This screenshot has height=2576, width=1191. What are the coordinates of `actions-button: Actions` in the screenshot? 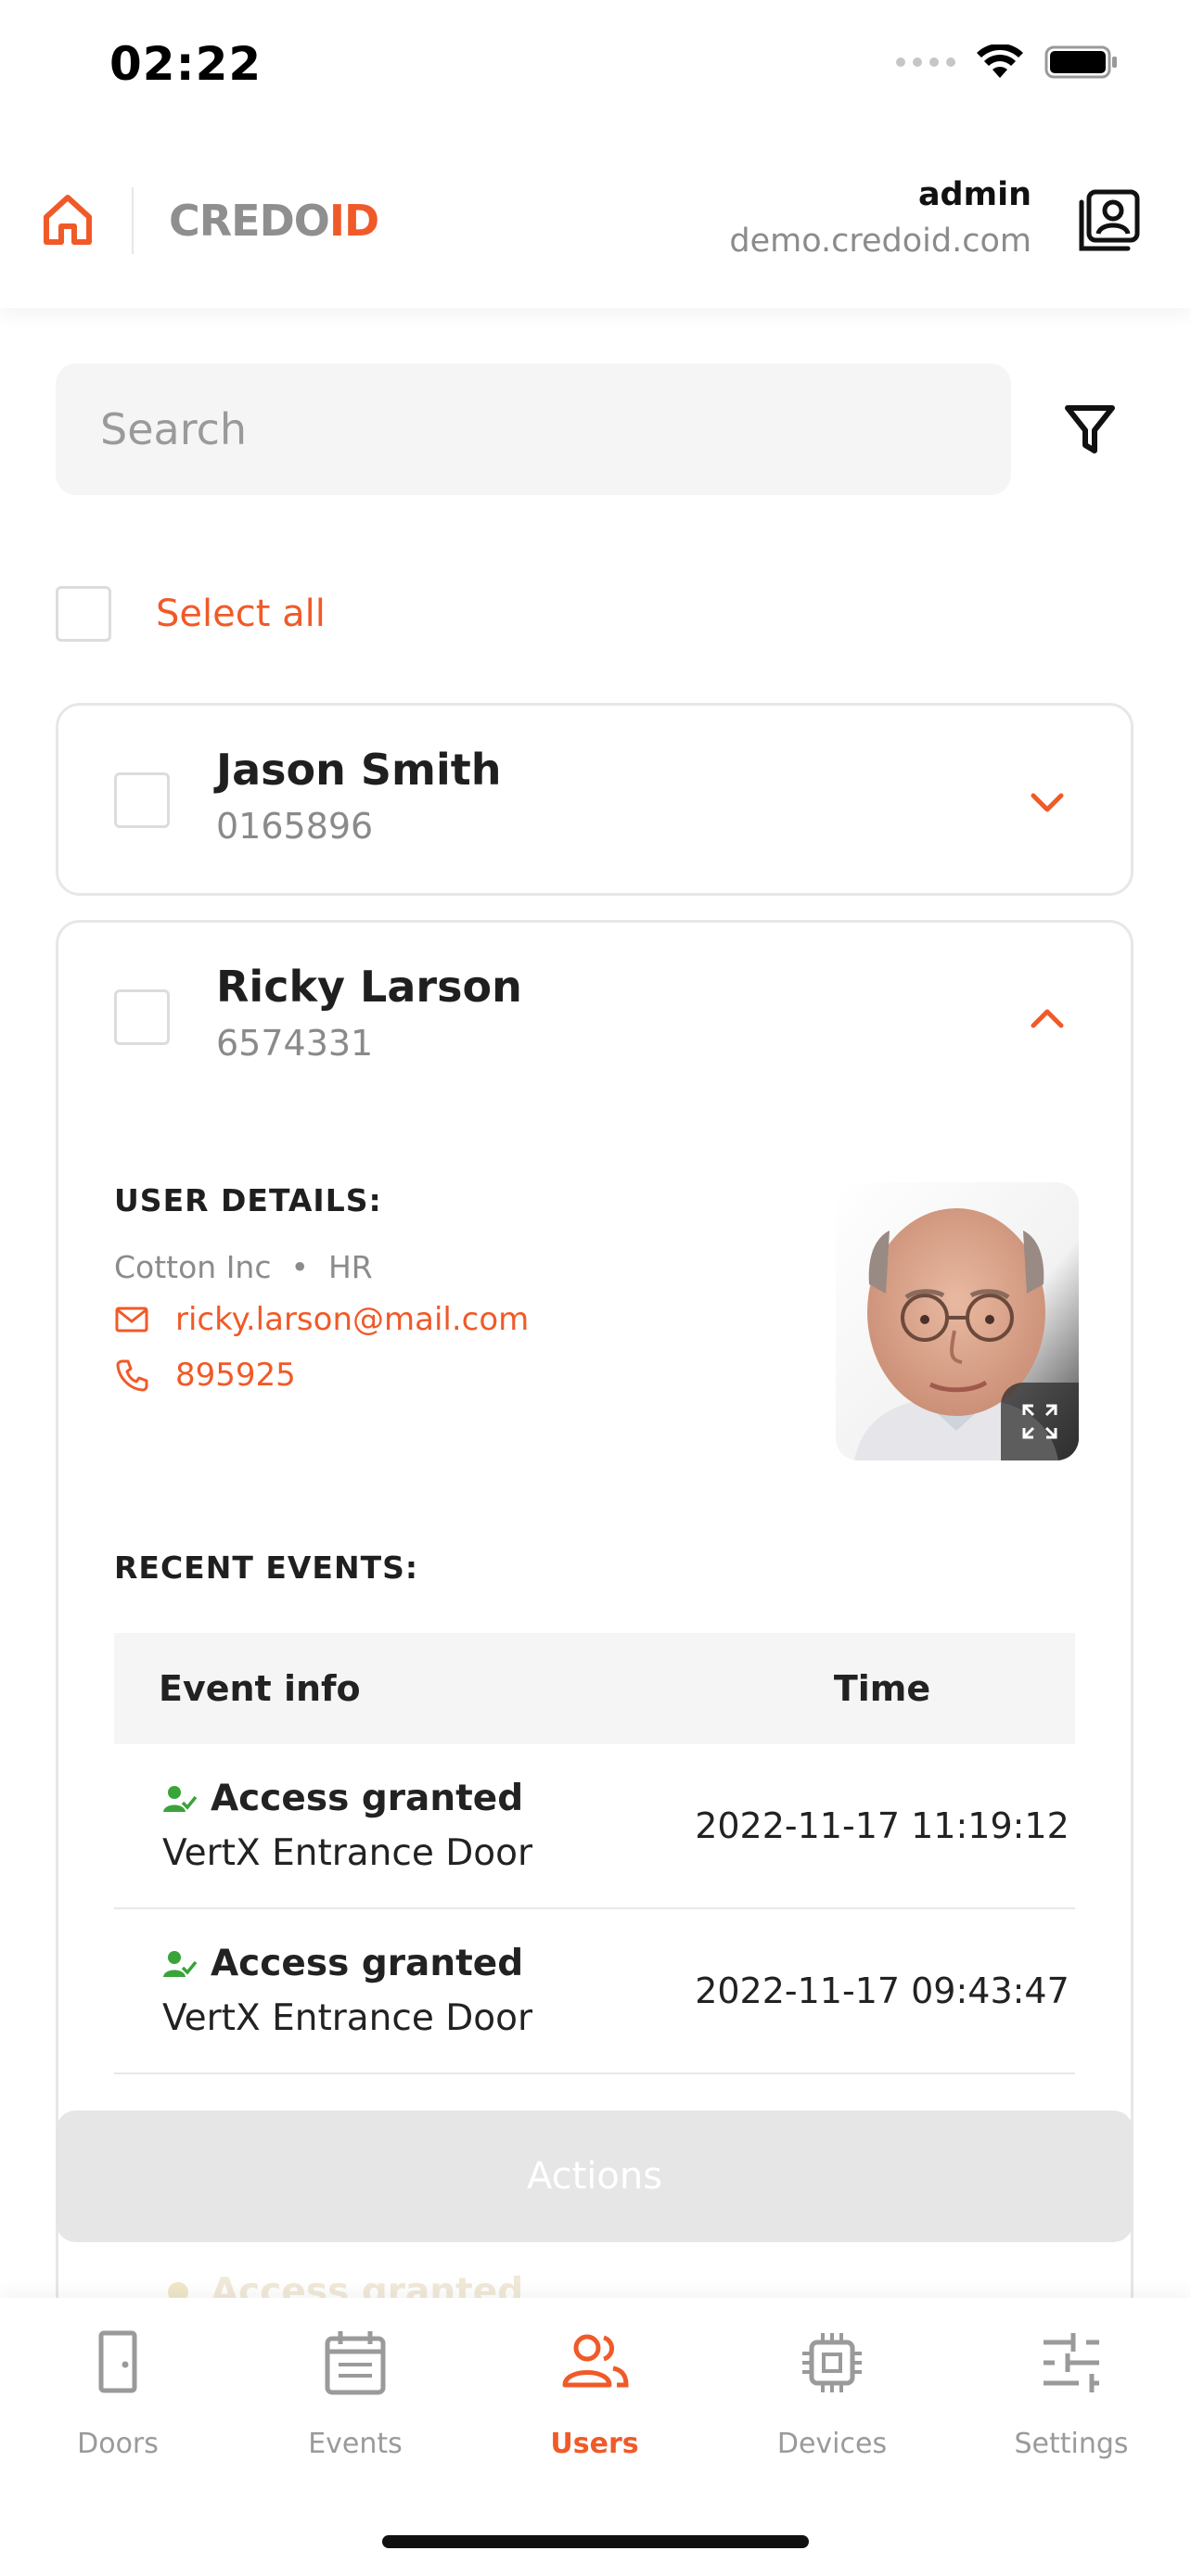 It's located at (594, 2177).